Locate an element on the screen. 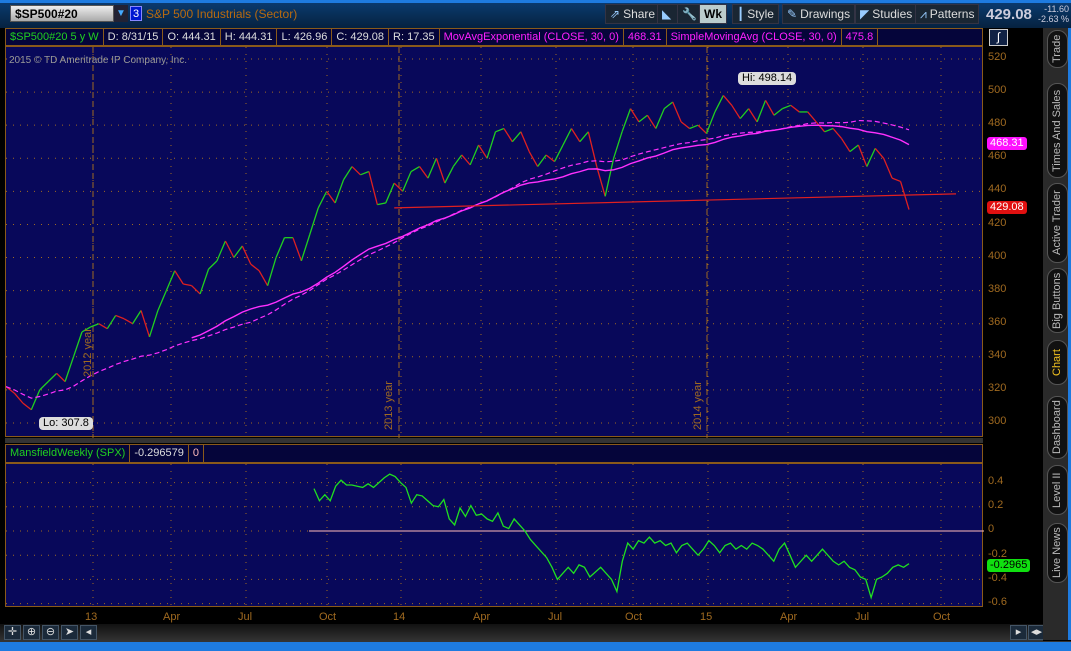 The height and width of the screenshot is (651, 1071). symbol-input: $SP500#20 is located at coordinates (62, 13).